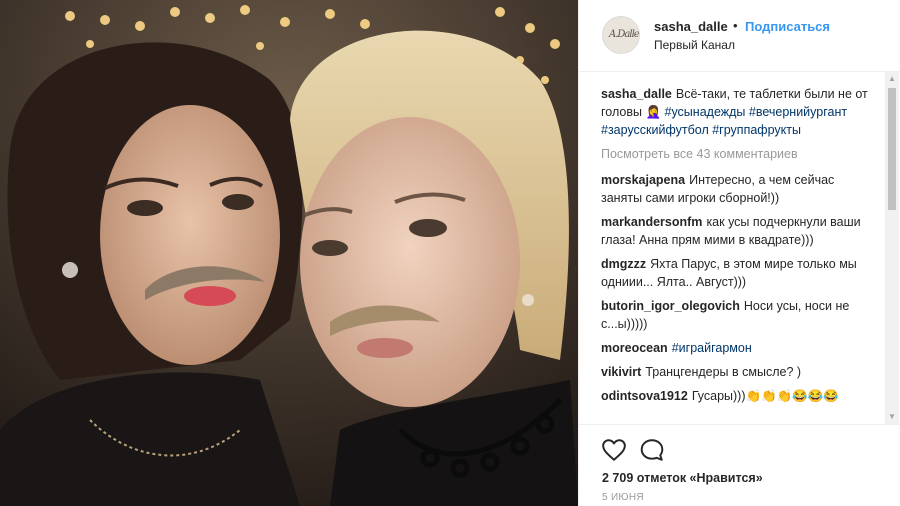  I want to click on view-all-comments-link: Посмотреть все 43 комментариев, so click(737, 154).